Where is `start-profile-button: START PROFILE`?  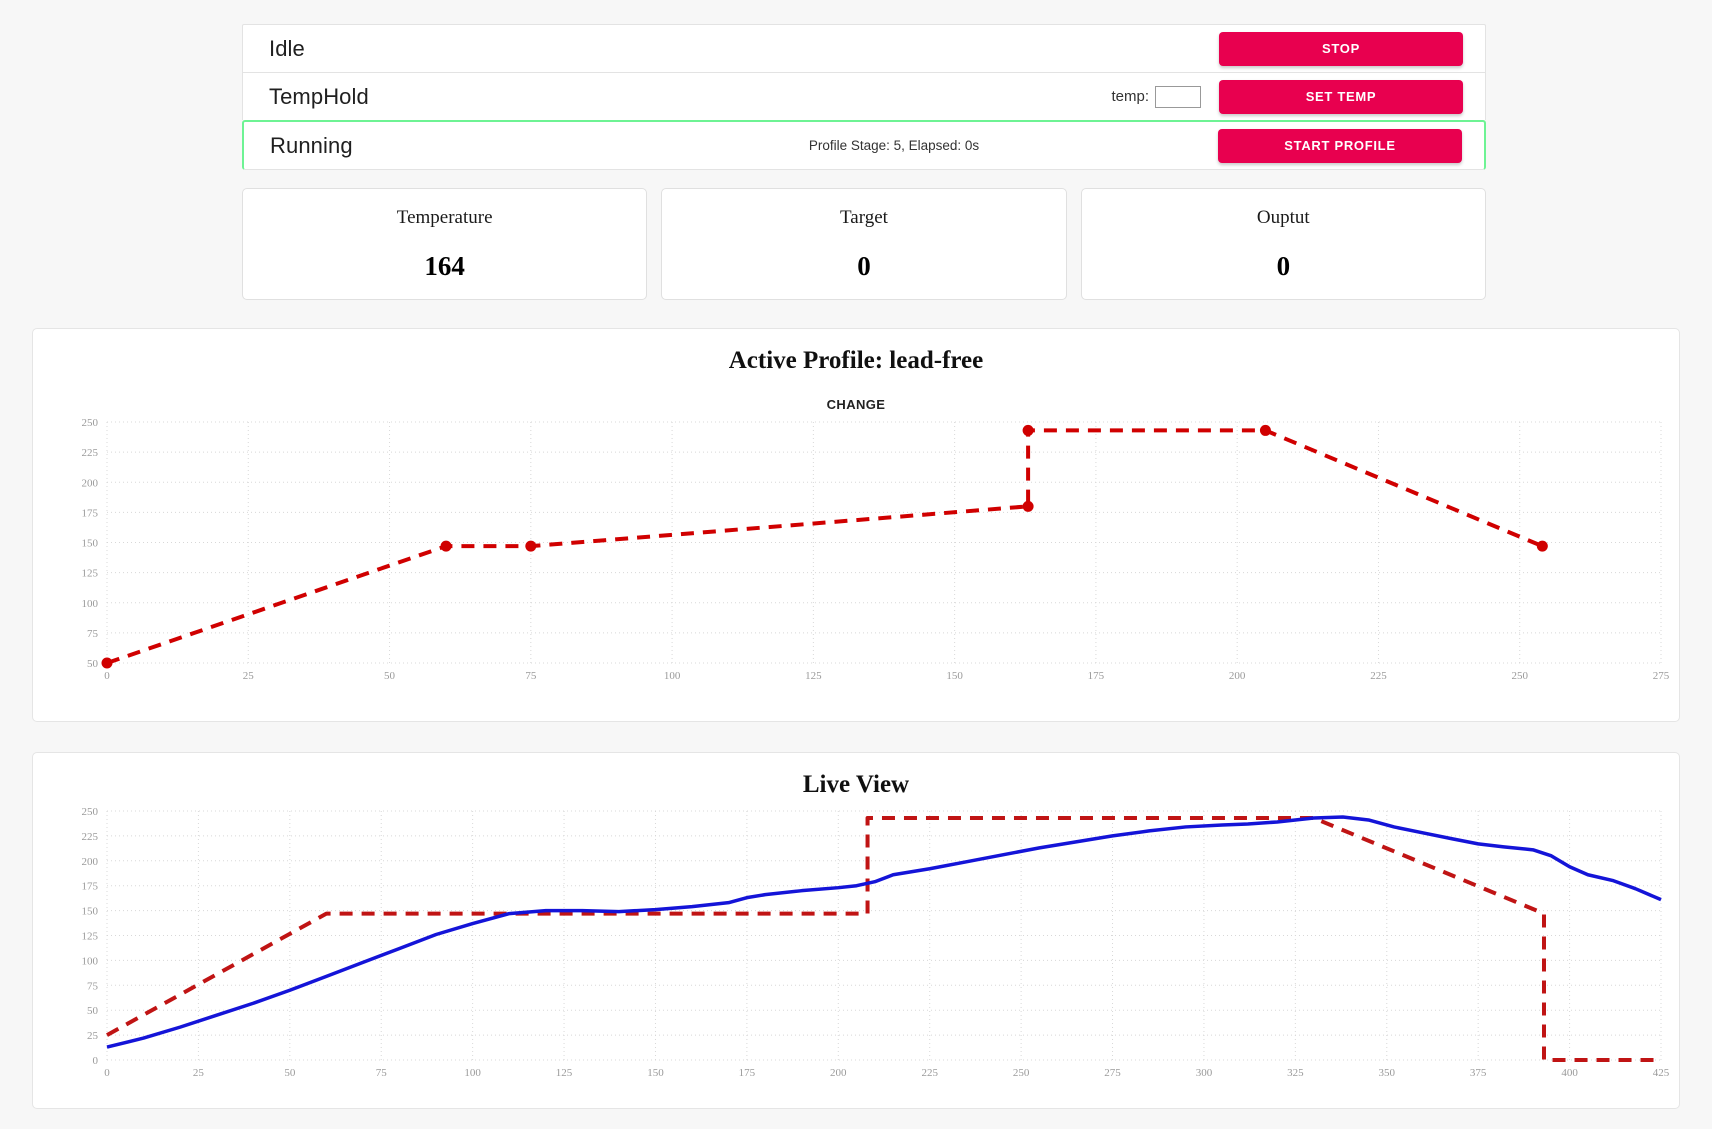
start-profile-button: START PROFILE is located at coordinates (1340, 145).